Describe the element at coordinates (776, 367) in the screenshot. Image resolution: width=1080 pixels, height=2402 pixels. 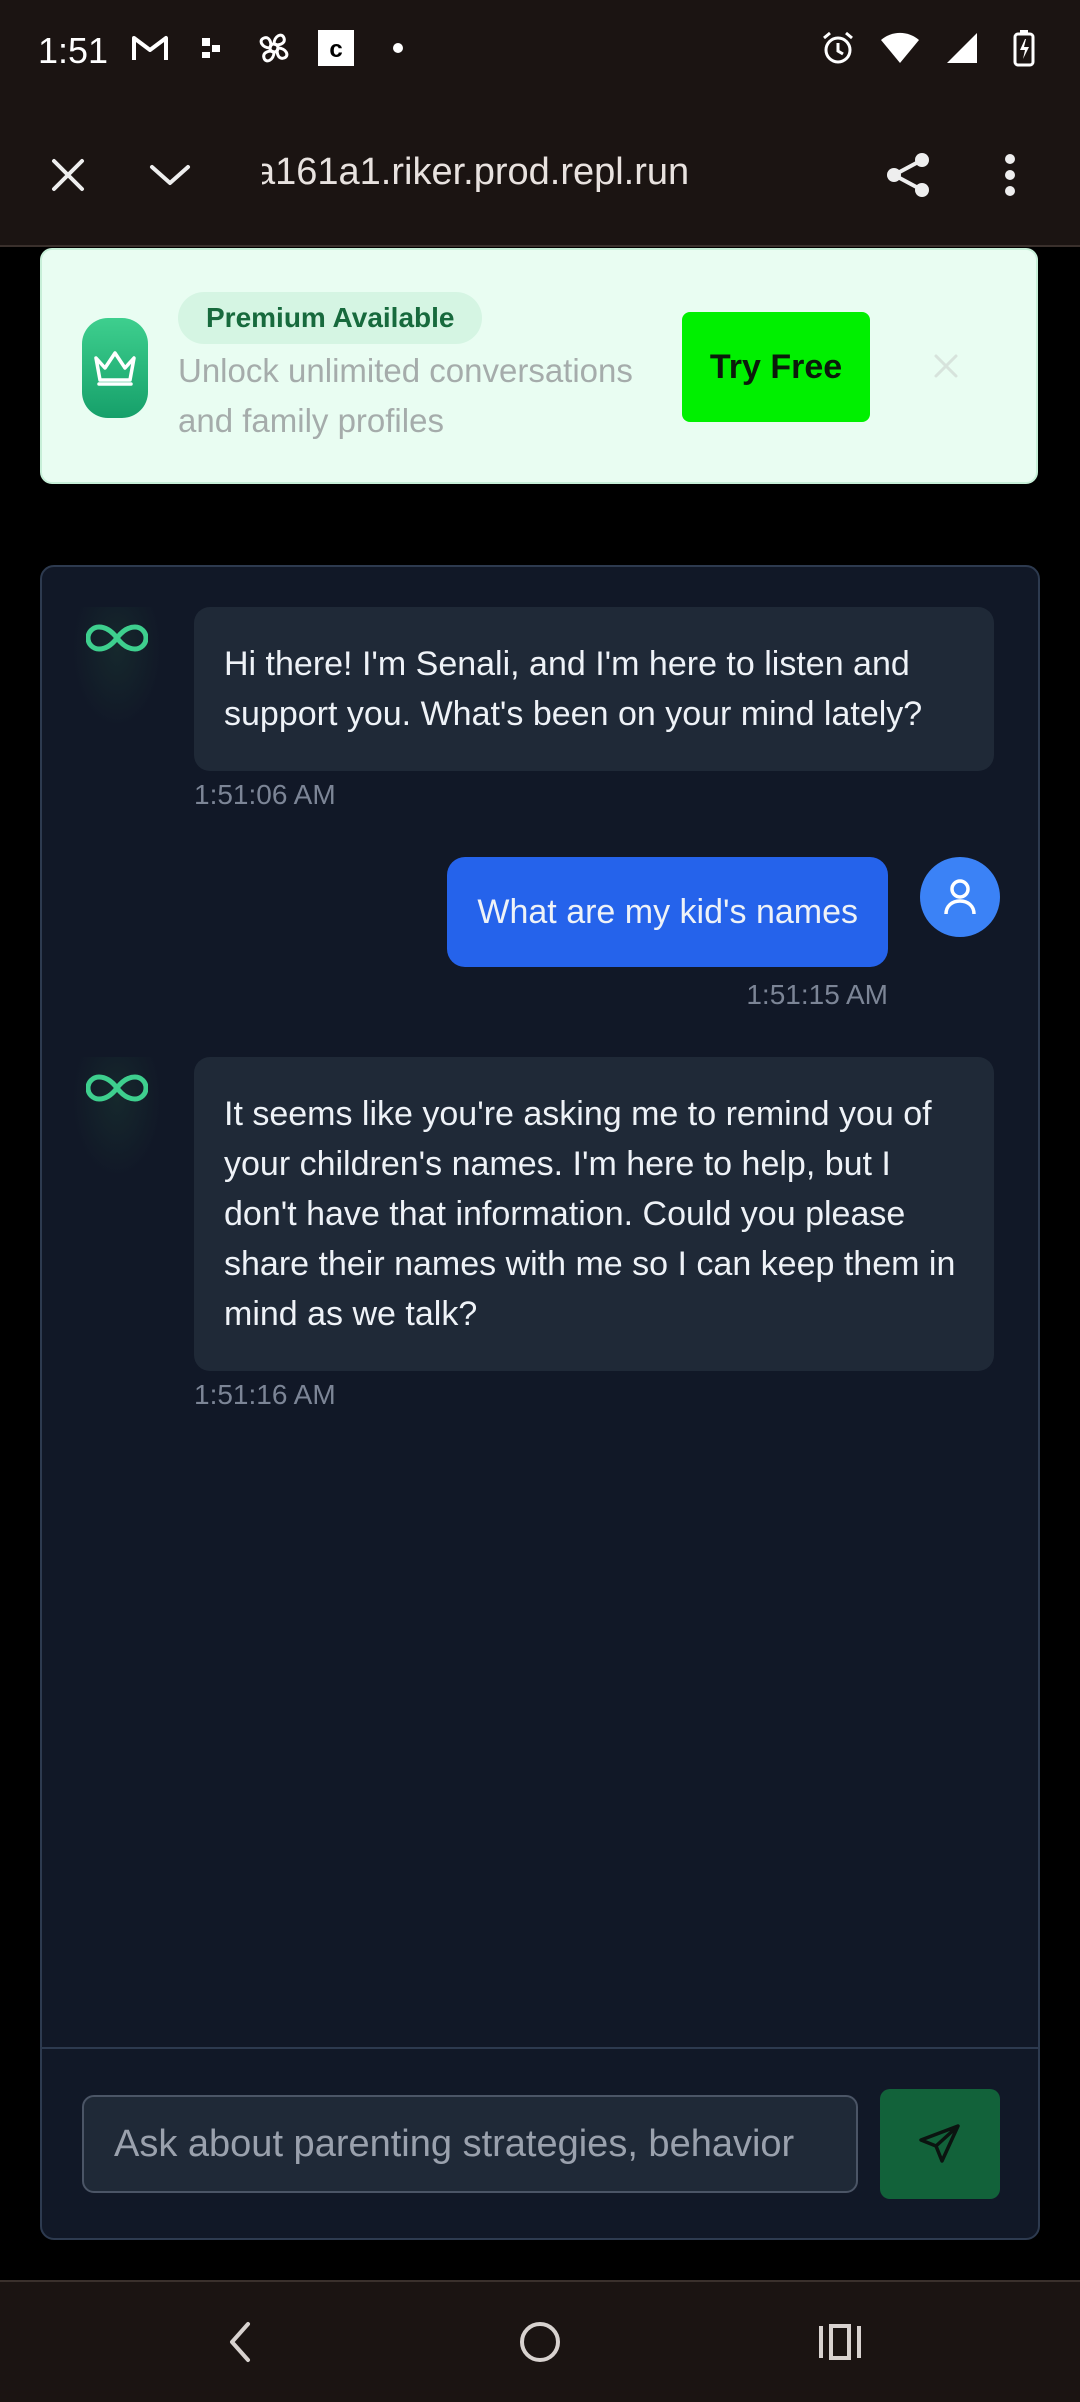
I see `try-free-button: Try Free` at that location.